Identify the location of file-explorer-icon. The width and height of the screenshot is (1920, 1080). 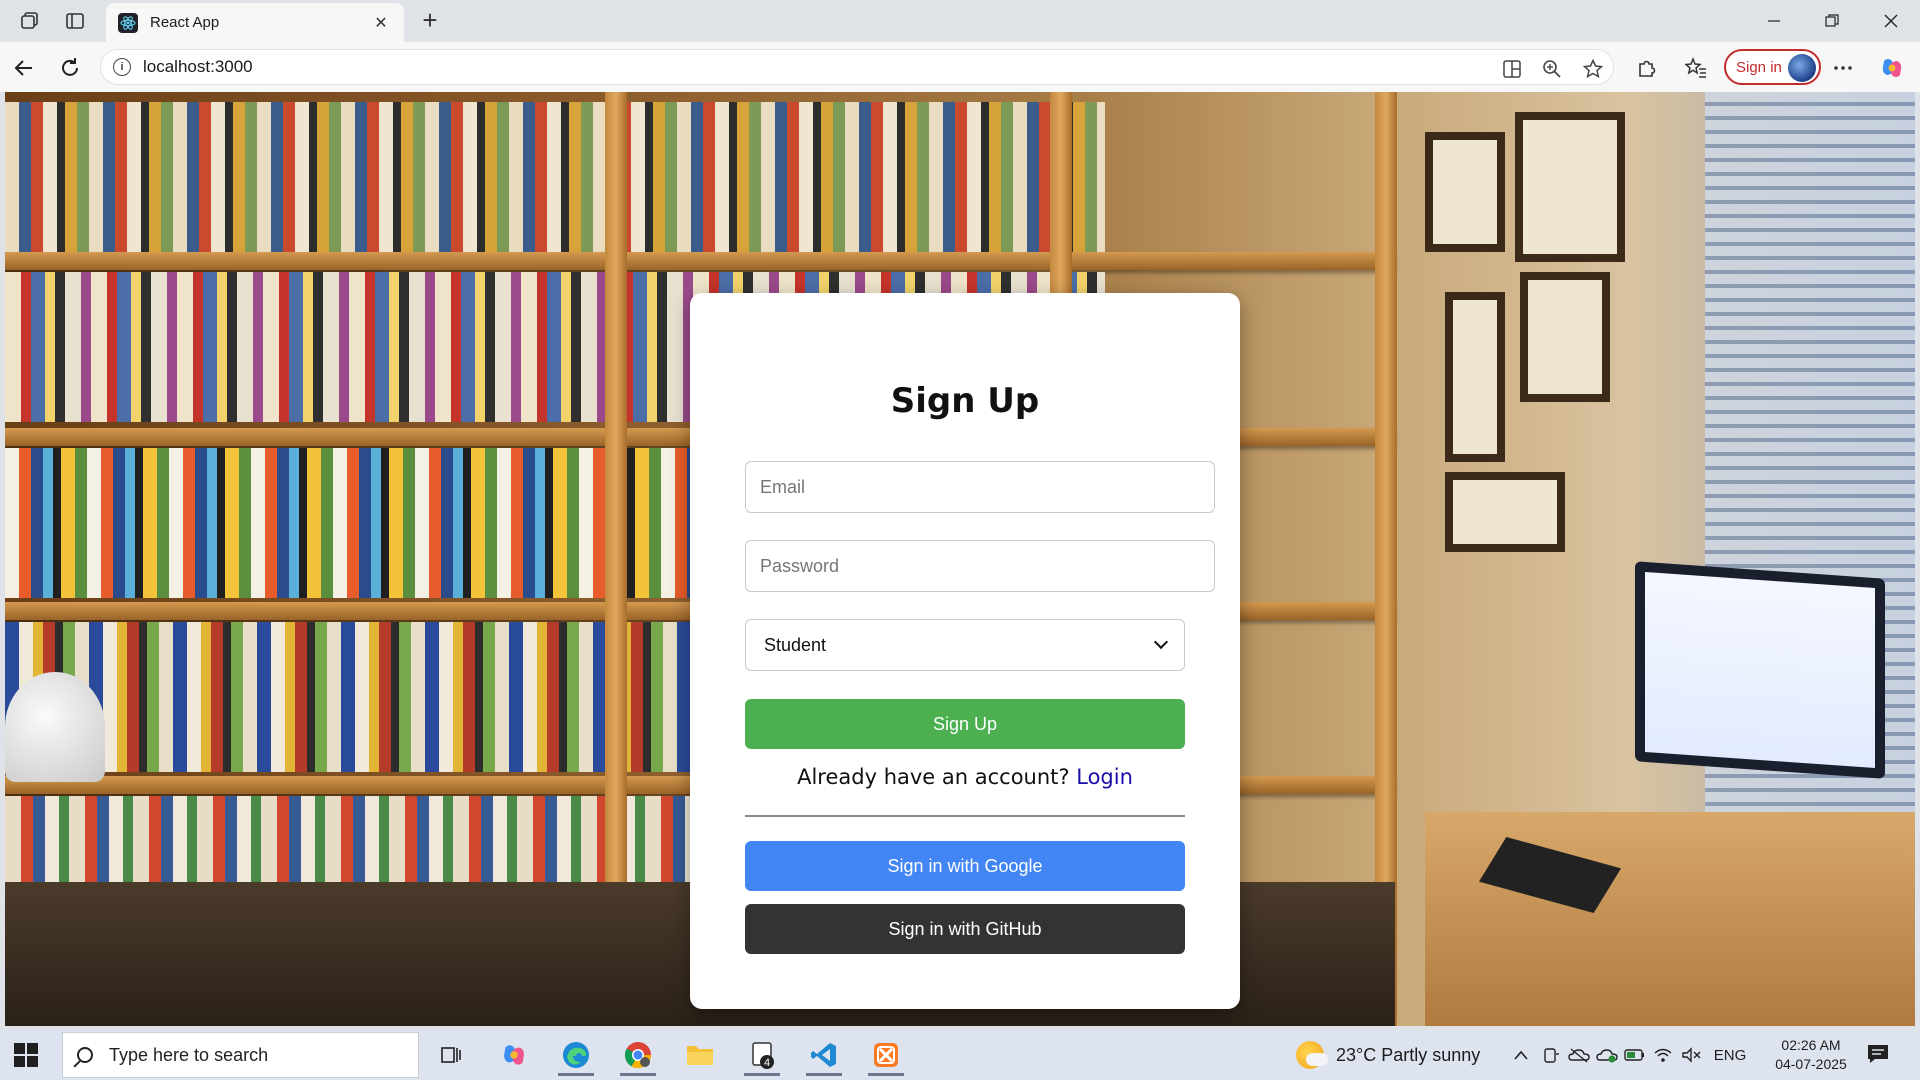
(700, 1055).